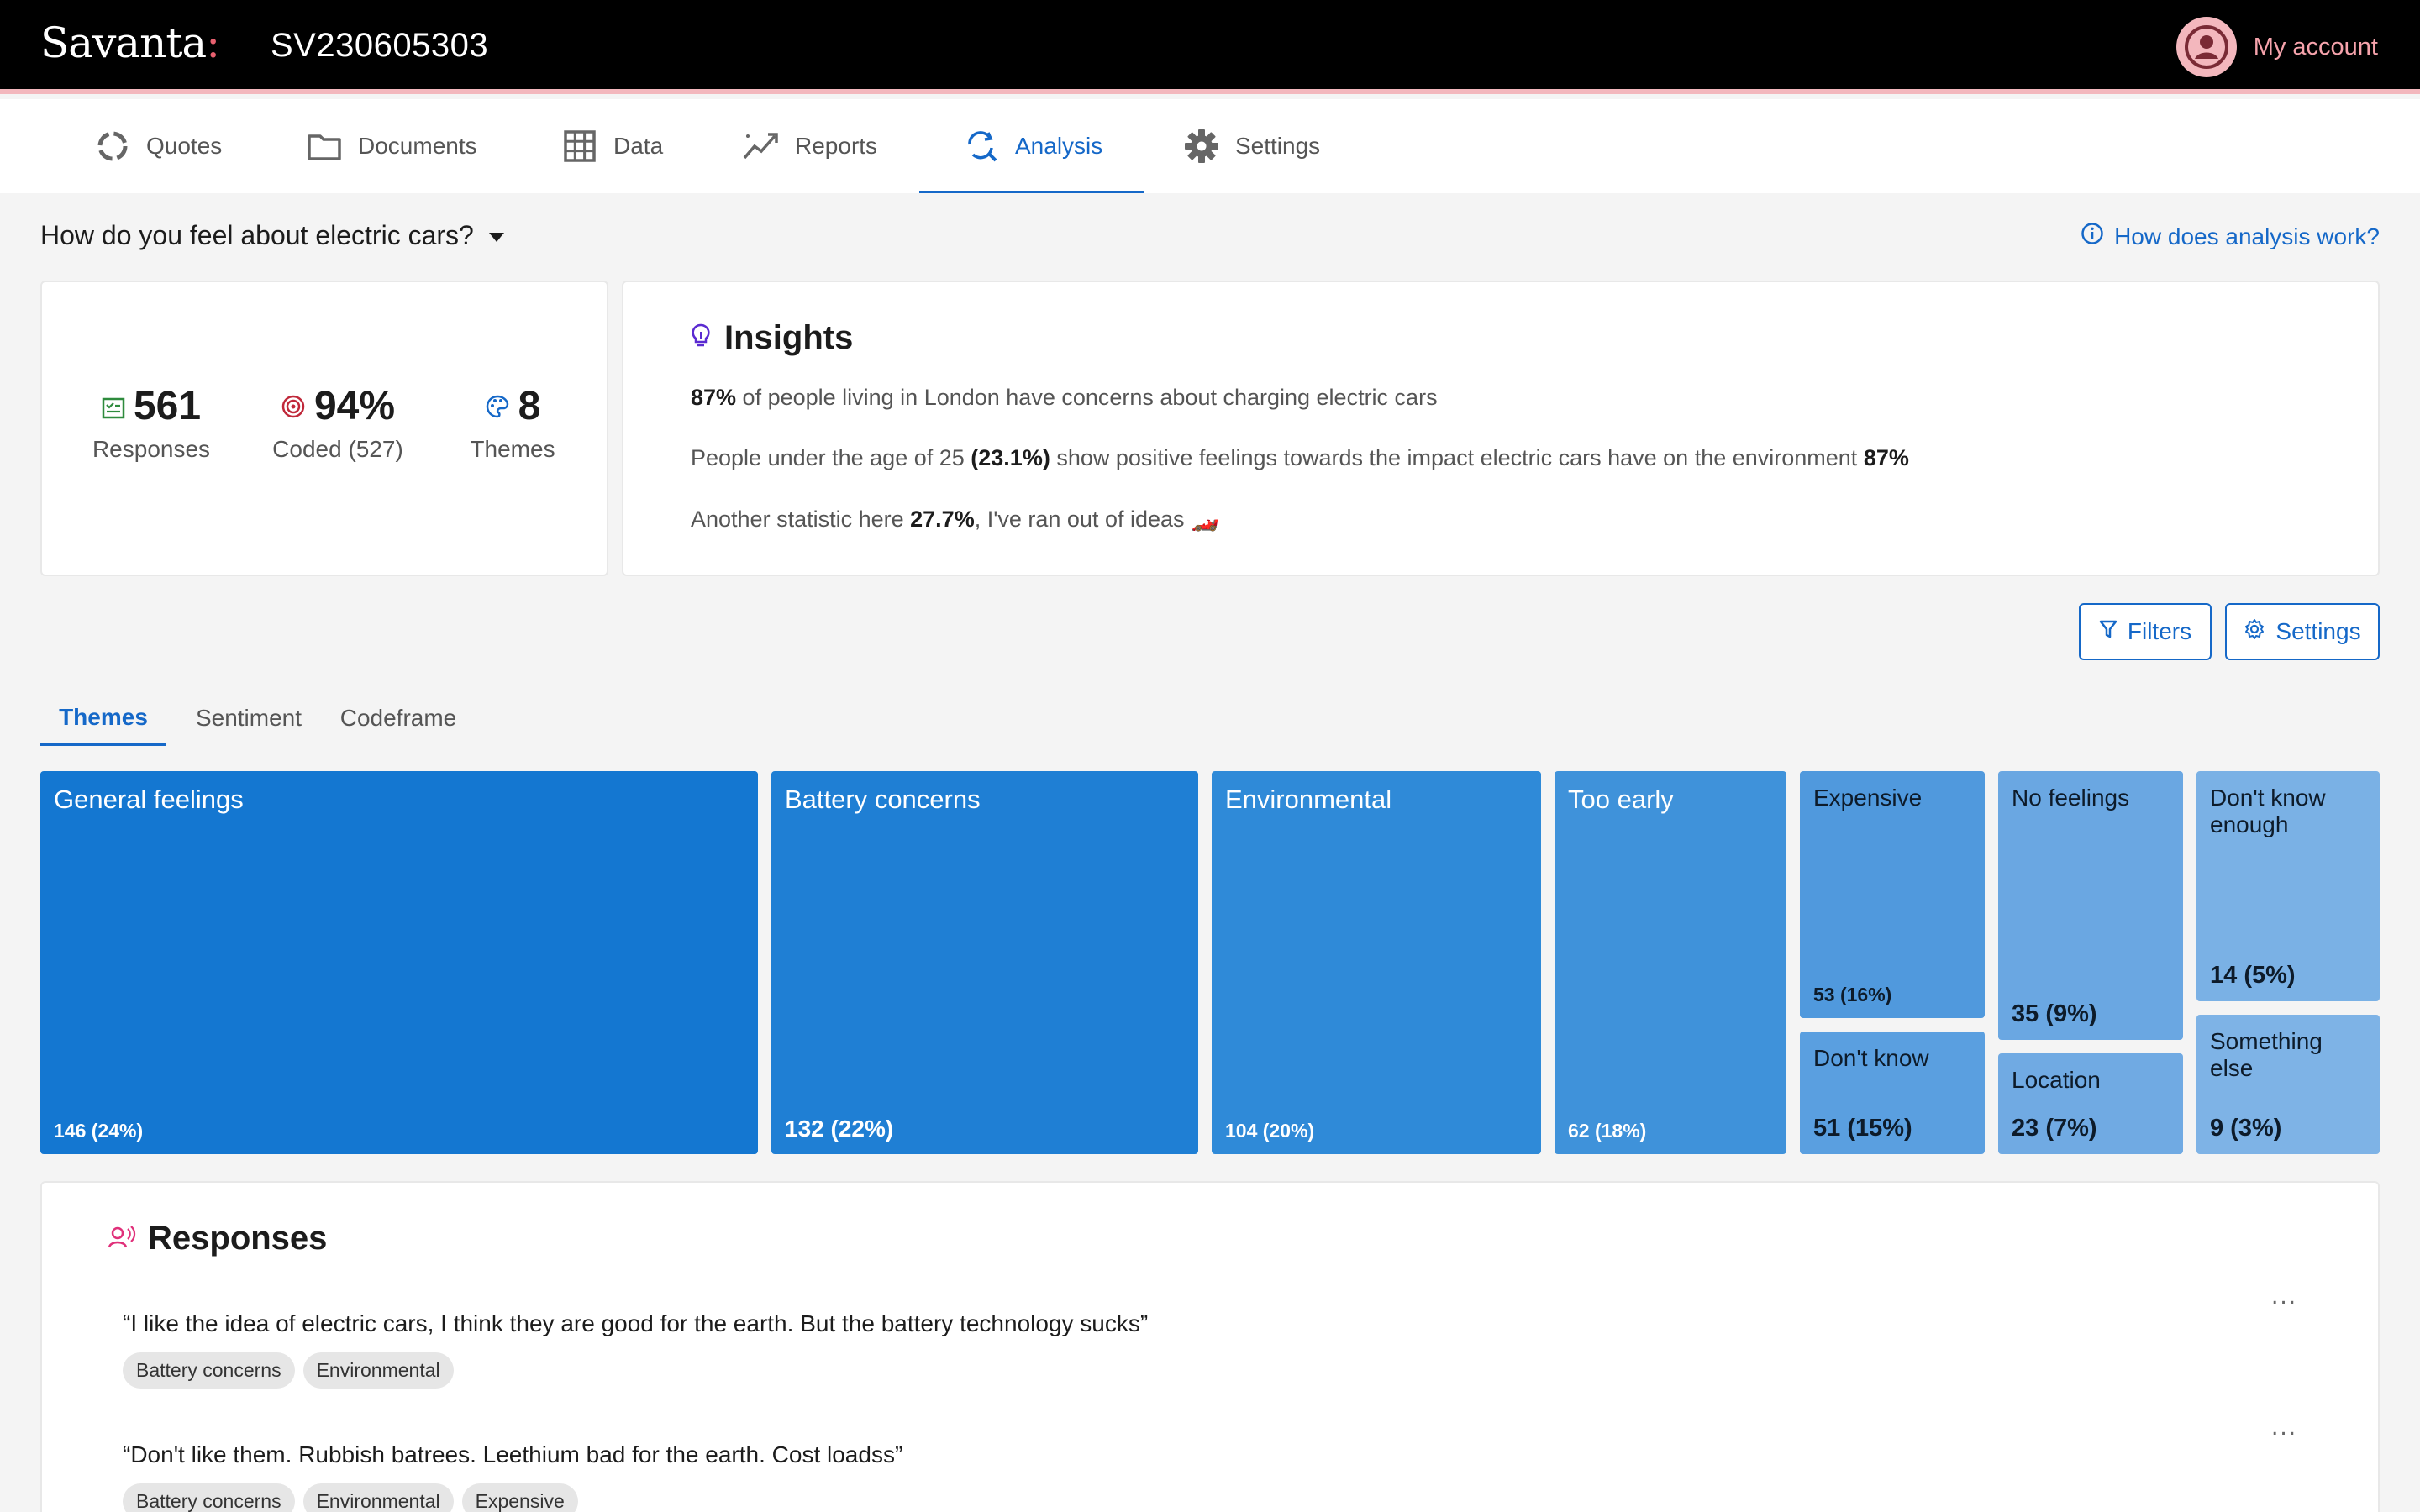 Image resolution: width=2420 pixels, height=1512 pixels. I want to click on theme-name: Expensive, so click(1868, 798).